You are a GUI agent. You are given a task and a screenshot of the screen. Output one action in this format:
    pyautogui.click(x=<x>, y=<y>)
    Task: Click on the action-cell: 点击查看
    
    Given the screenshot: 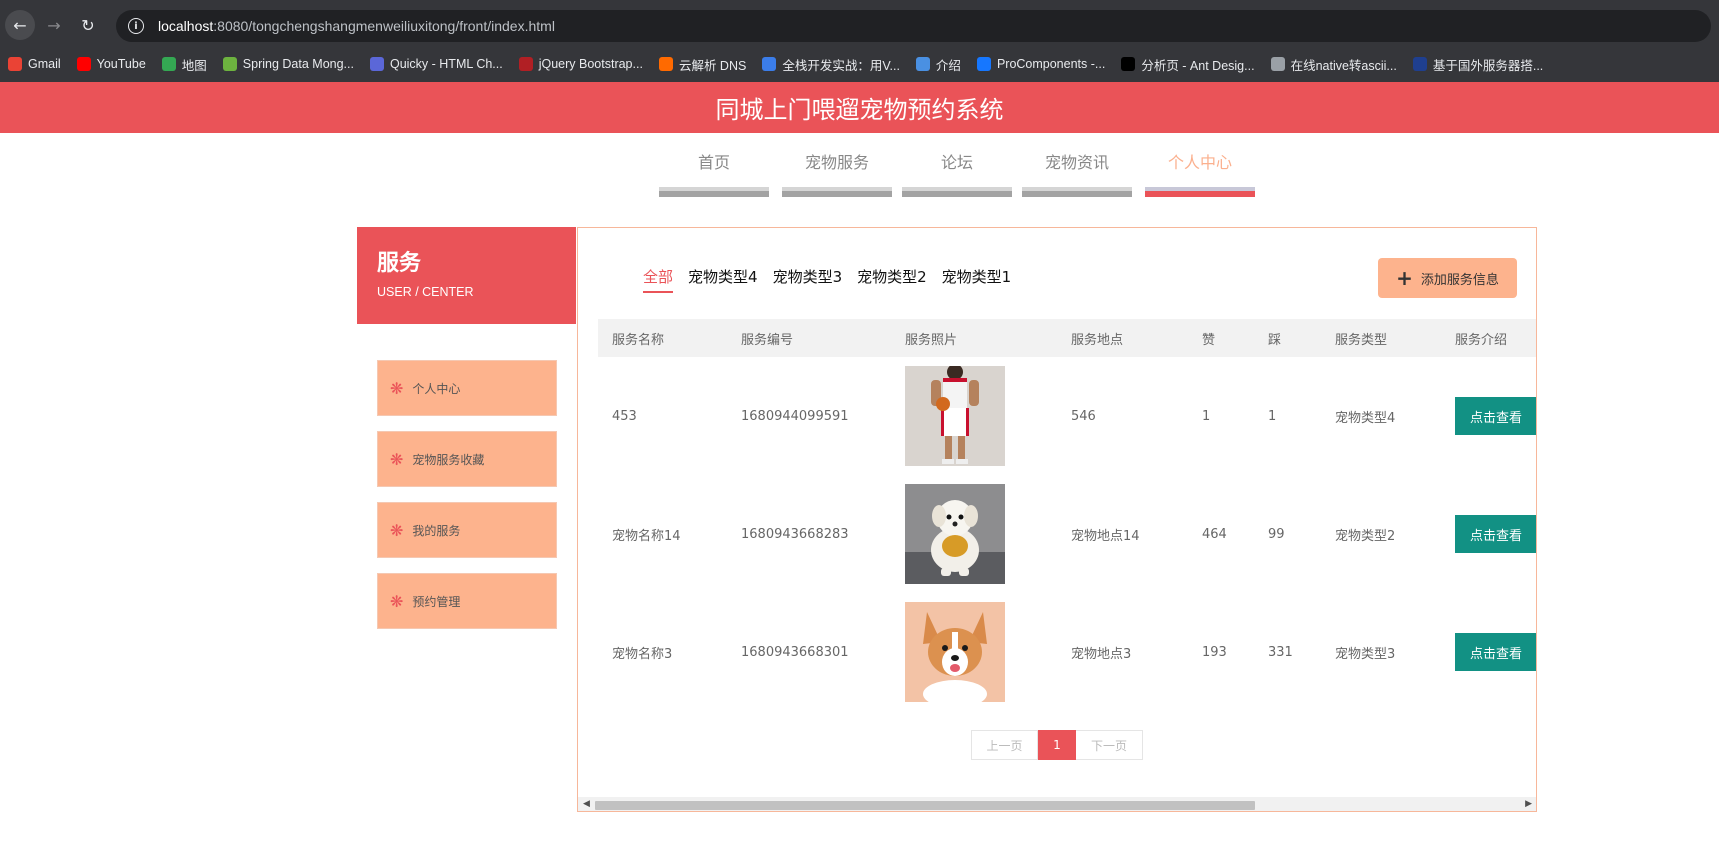 What is the action you would take?
    pyautogui.click(x=1488, y=534)
    